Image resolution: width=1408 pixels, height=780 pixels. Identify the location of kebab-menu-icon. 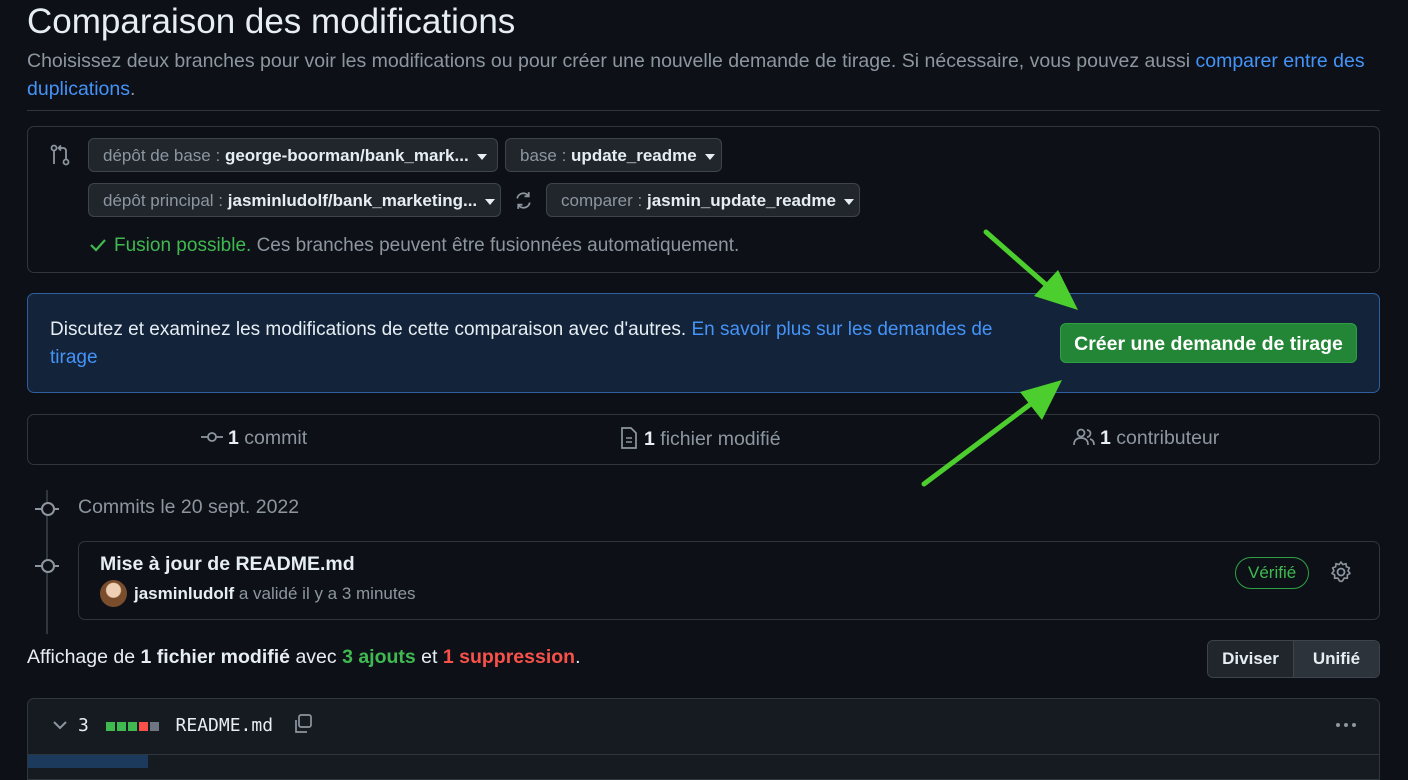
(1346, 725).